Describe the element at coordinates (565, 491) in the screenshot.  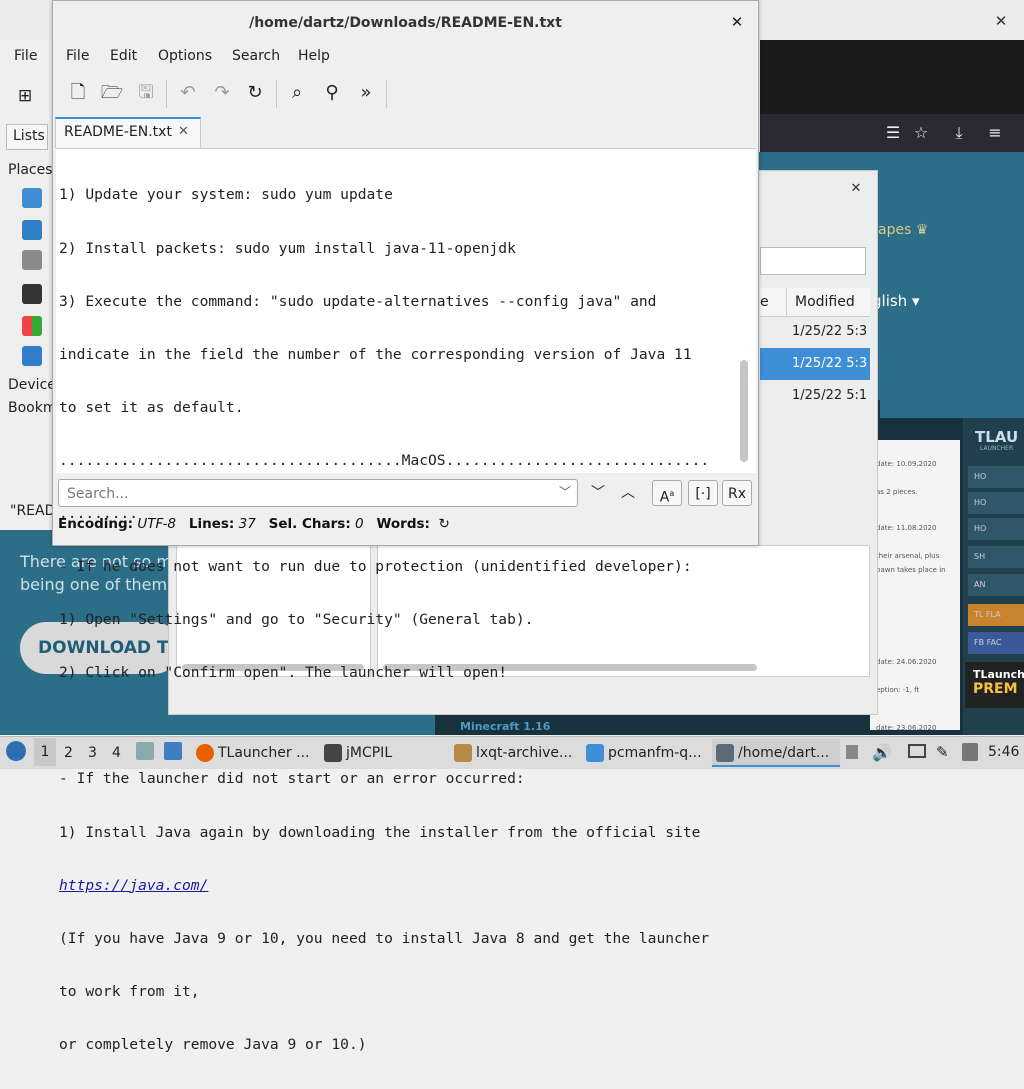
I see `chevron-down-icon: ﹀` at that location.